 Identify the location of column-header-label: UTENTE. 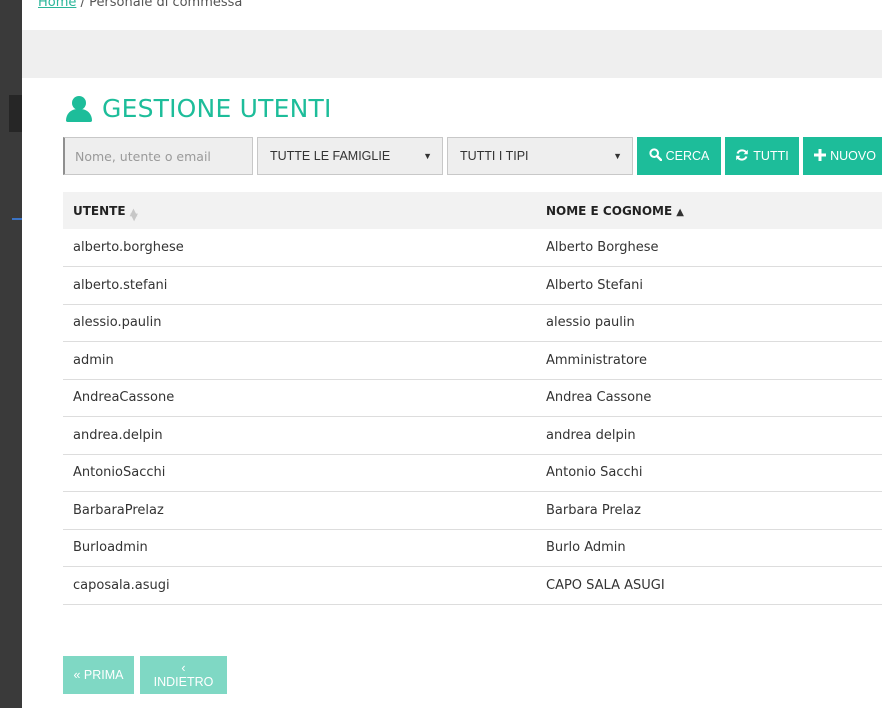
(99, 210).